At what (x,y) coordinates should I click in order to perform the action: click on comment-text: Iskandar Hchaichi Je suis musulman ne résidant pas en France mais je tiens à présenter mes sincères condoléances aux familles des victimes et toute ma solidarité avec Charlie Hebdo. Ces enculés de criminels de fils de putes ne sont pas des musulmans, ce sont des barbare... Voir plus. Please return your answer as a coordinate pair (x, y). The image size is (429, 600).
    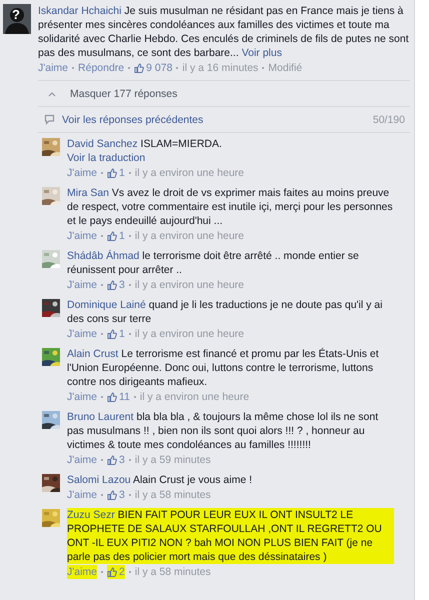
    Looking at the image, I should click on (224, 32).